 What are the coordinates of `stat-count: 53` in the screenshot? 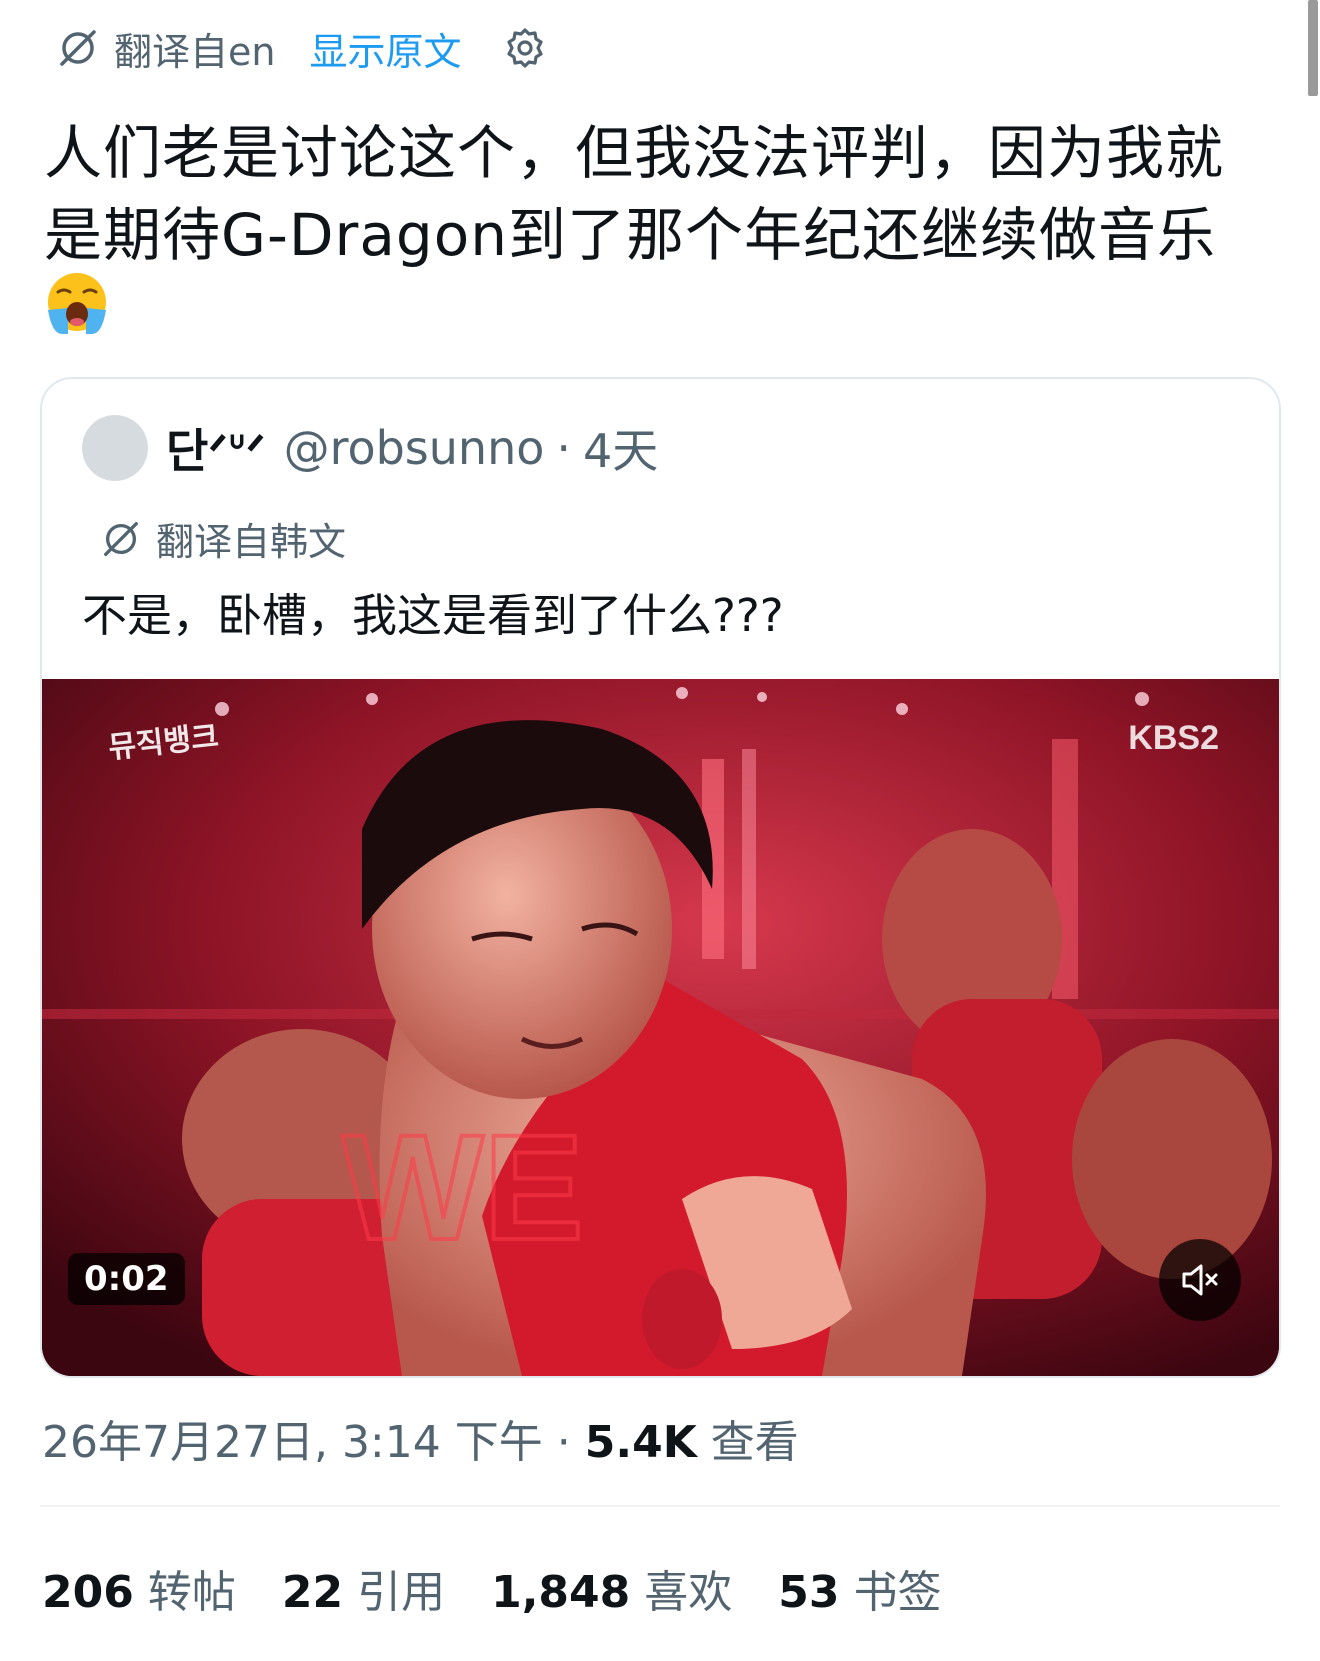 It's located at (809, 1592).